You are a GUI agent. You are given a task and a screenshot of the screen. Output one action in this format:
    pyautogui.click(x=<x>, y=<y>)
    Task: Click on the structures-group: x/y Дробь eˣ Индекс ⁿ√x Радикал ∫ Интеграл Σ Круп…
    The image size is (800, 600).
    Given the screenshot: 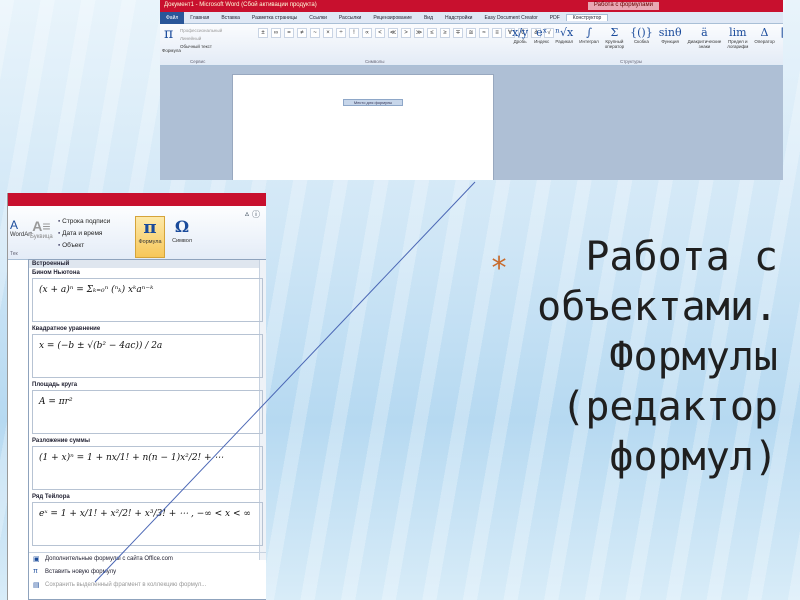 What is the action you would take?
    pyautogui.click(x=647, y=37)
    